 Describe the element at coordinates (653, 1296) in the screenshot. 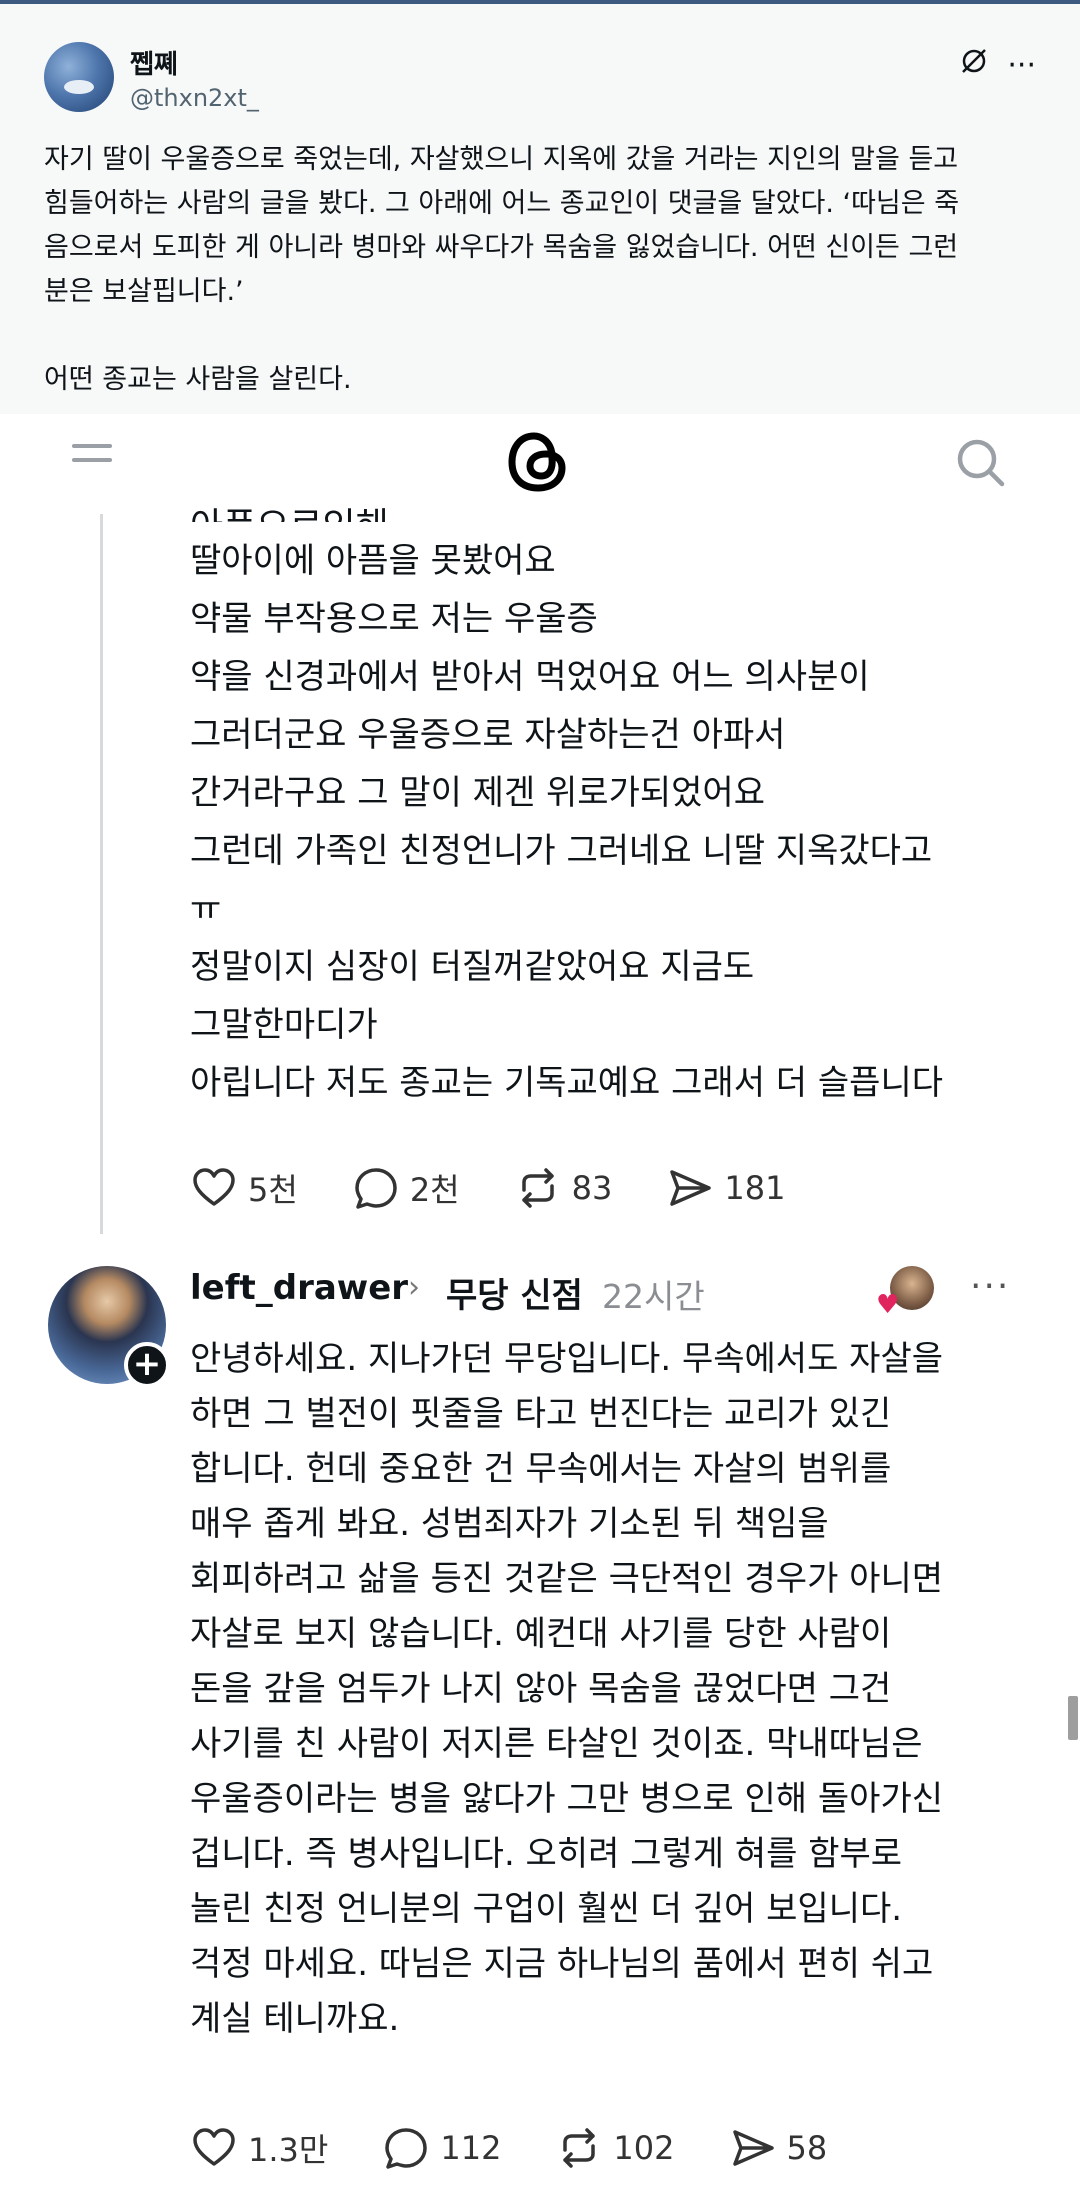

I see `comment-time: 22시간` at that location.